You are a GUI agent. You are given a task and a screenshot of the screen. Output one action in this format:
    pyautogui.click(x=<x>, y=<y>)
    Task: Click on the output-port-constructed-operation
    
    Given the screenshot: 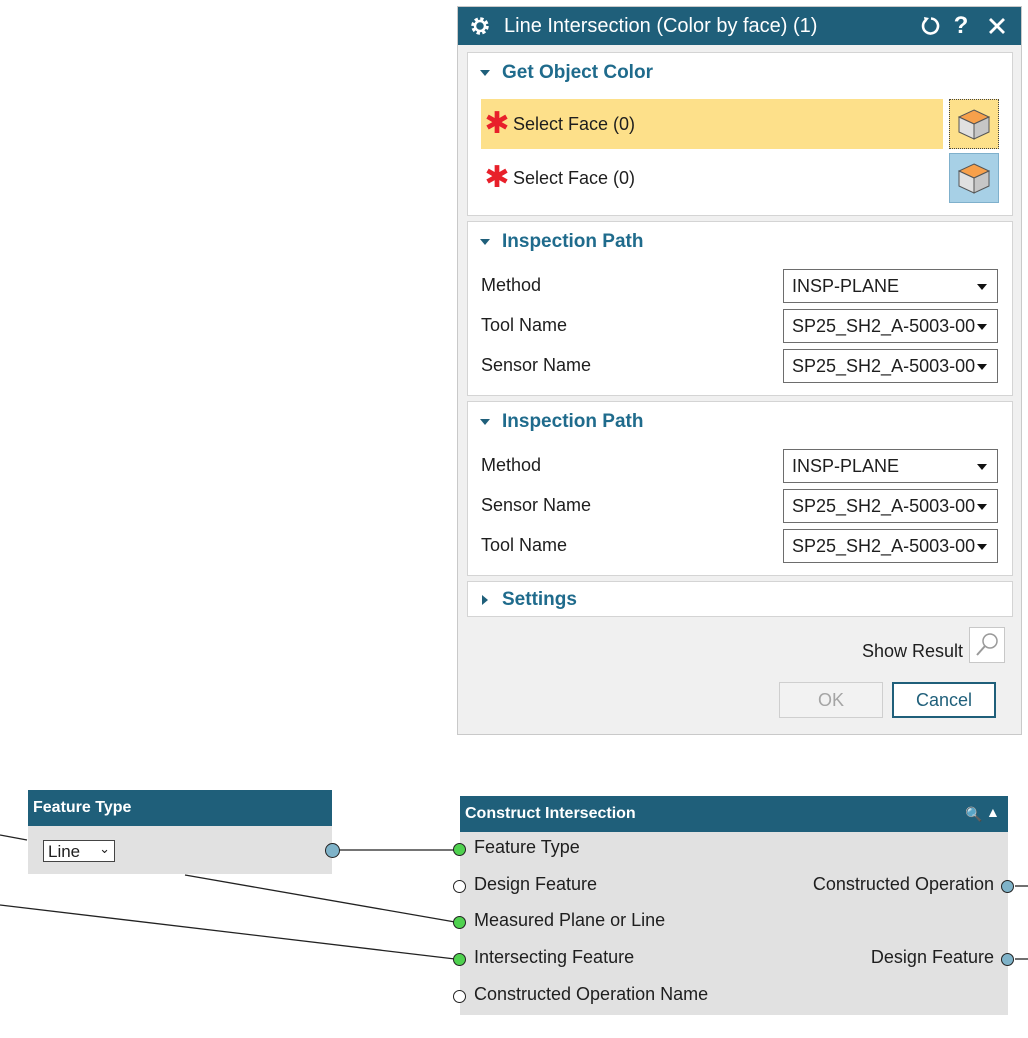 What is the action you would take?
    pyautogui.click(x=1007, y=886)
    